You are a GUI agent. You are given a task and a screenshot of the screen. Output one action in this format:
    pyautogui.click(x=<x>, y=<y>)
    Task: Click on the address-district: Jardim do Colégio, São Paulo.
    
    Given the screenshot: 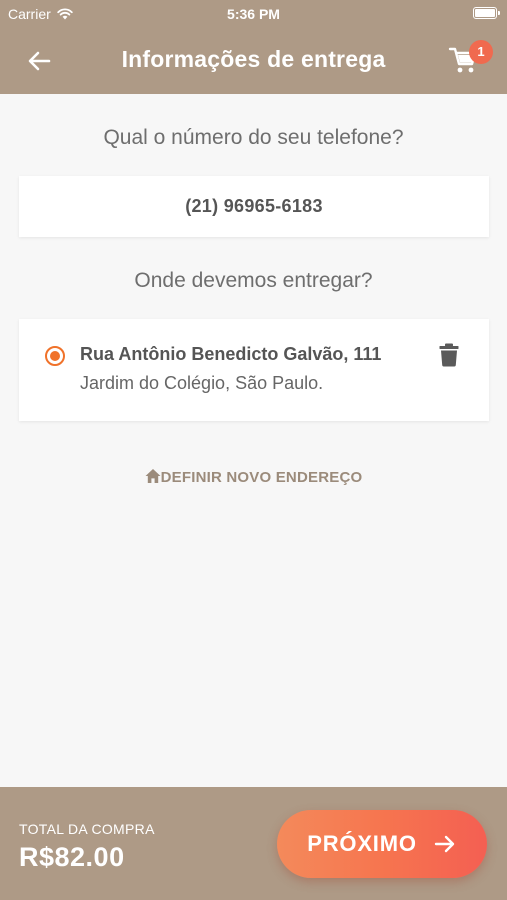 What is the action you would take?
    pyautogui.click(x=202, y=383)
    